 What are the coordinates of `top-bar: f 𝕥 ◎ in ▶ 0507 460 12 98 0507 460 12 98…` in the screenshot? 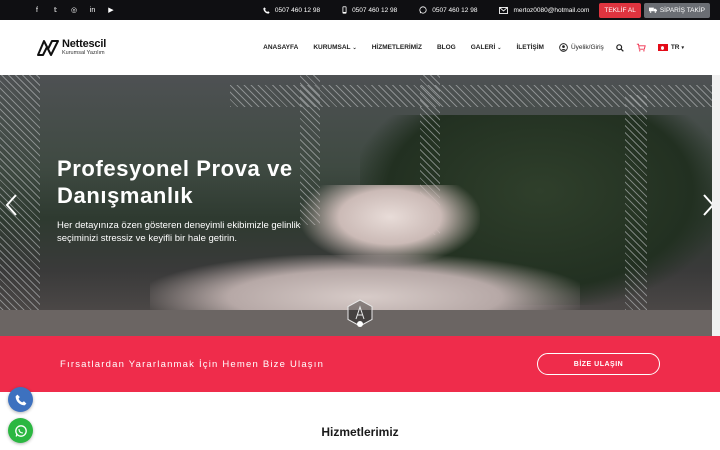 It's located at (360, 10).